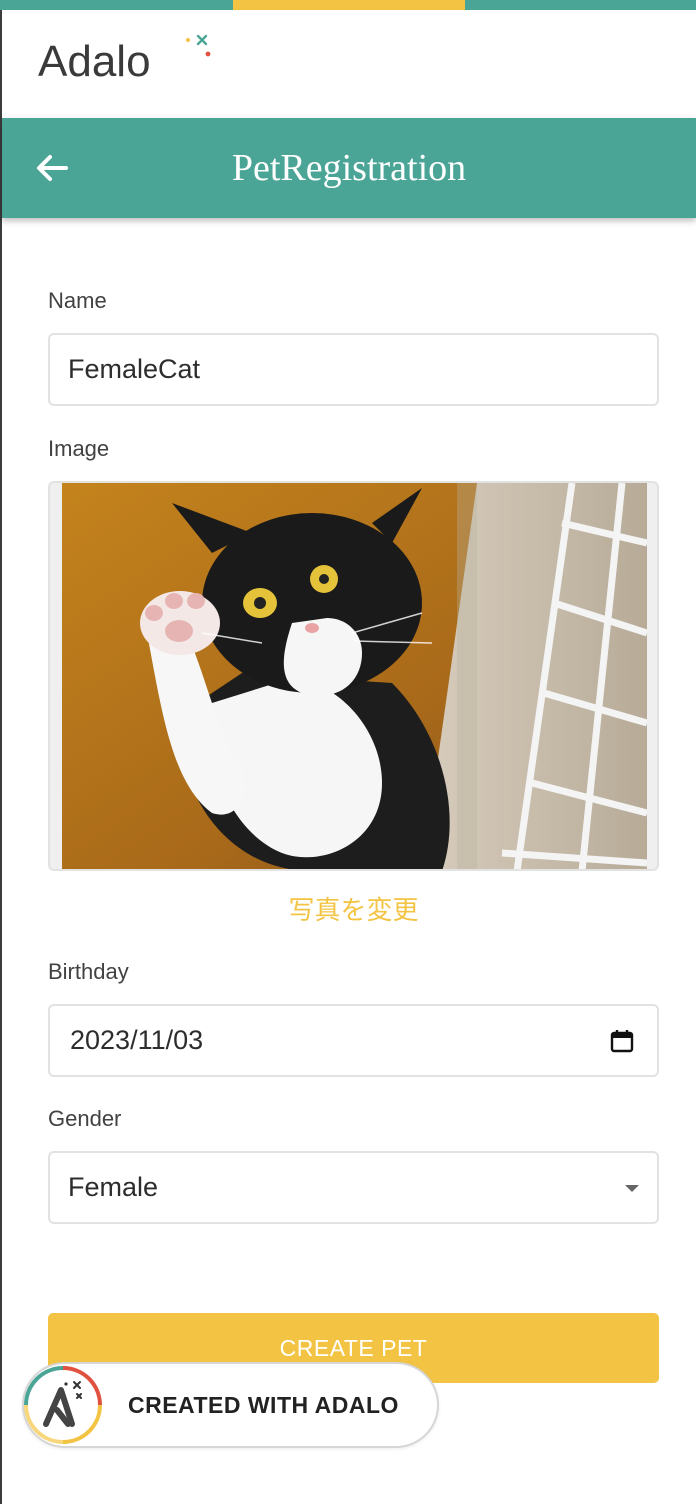 The image size is (696, 1504). What do you see at coordinates (79, 448) in the screenshot?
I see `image-label: Image` at bounding box center [79, 448].